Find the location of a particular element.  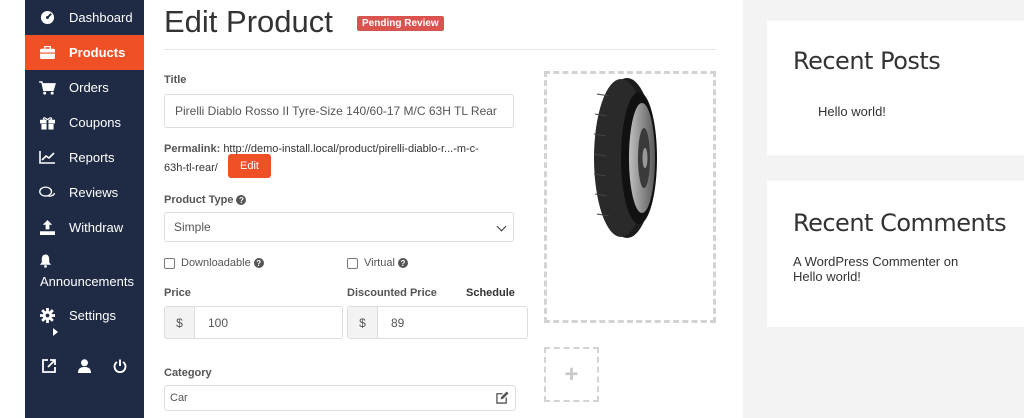

comment-on-text: on is located at coordinates (951, 261).